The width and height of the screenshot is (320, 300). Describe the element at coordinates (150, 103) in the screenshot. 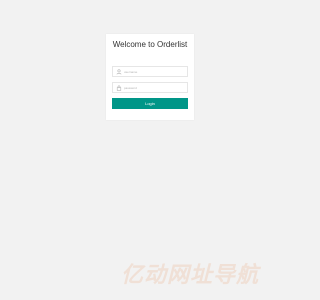

I see `login-button: Login` at that location.